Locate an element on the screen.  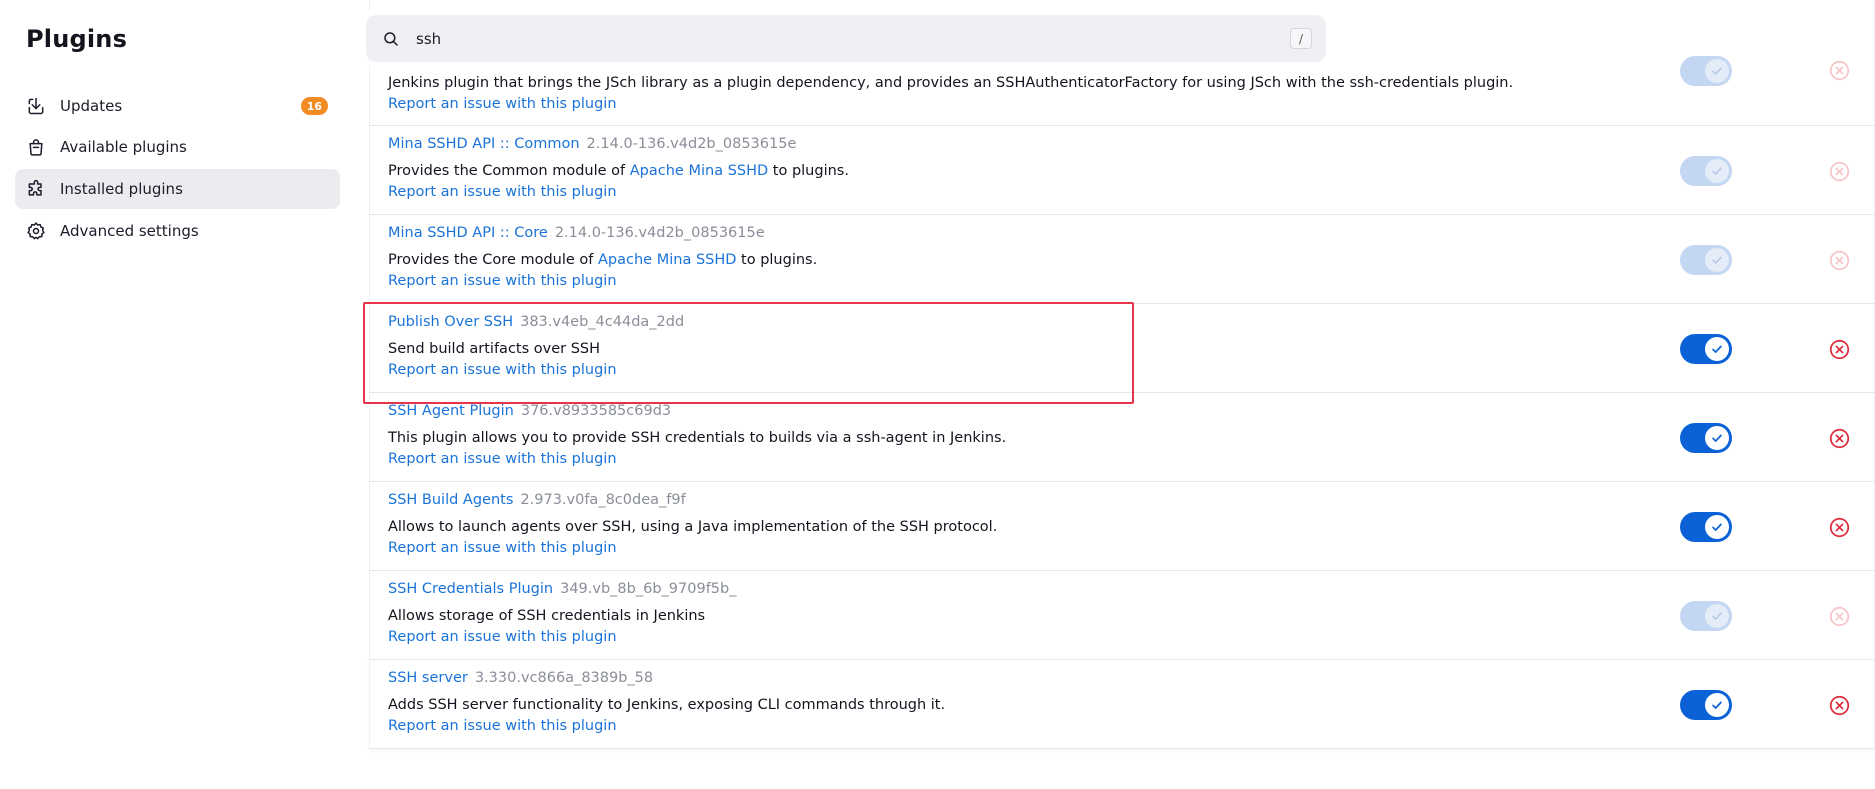
plugin-name-link: Mina SSHD API :: Core is located at coordinates (468, 233).